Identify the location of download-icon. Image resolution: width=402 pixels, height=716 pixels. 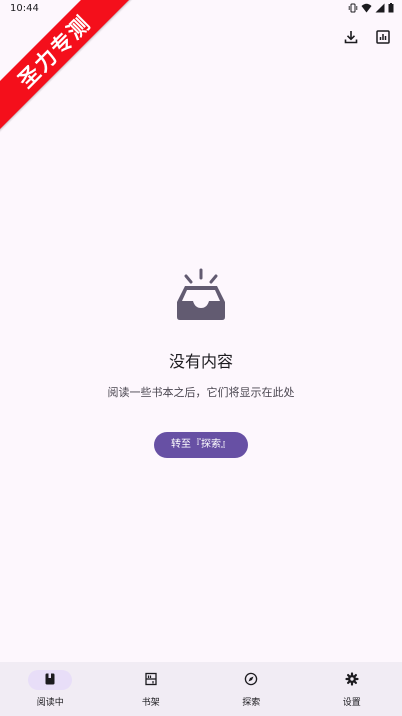
(351, 37).